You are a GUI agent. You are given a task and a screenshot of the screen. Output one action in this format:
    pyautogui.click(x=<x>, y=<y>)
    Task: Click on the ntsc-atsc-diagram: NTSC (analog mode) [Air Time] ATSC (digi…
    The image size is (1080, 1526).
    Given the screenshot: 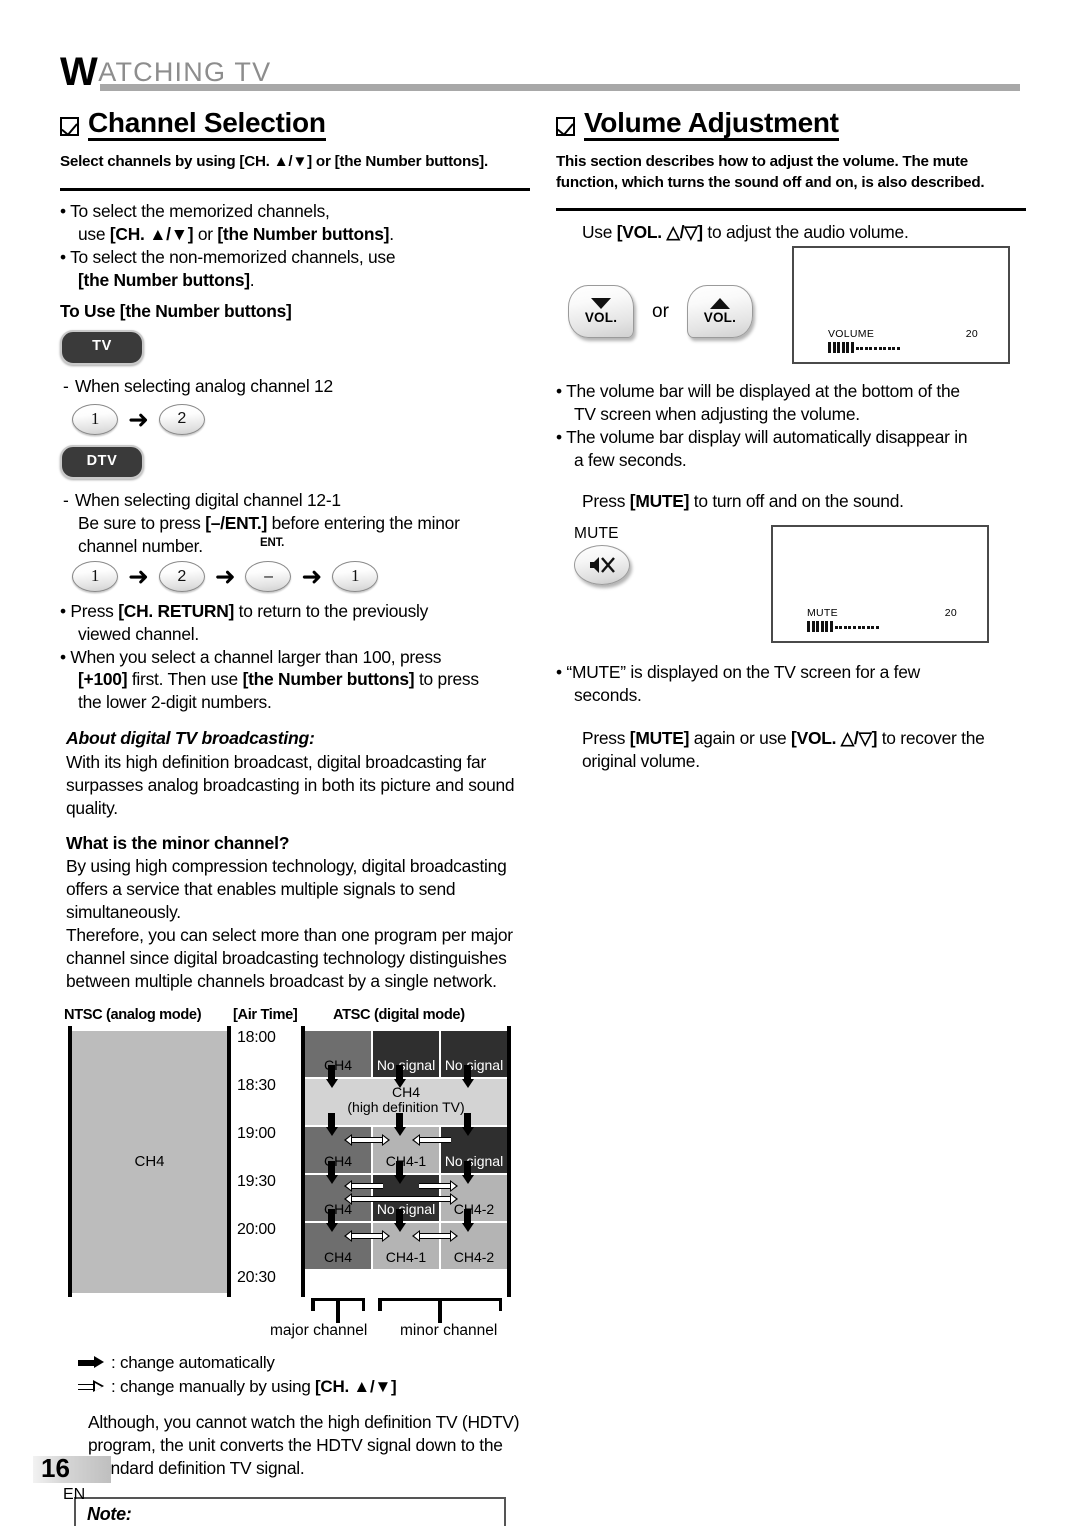 What is the action you would take?
    pyautogui.click(x=287, y=1172)
    